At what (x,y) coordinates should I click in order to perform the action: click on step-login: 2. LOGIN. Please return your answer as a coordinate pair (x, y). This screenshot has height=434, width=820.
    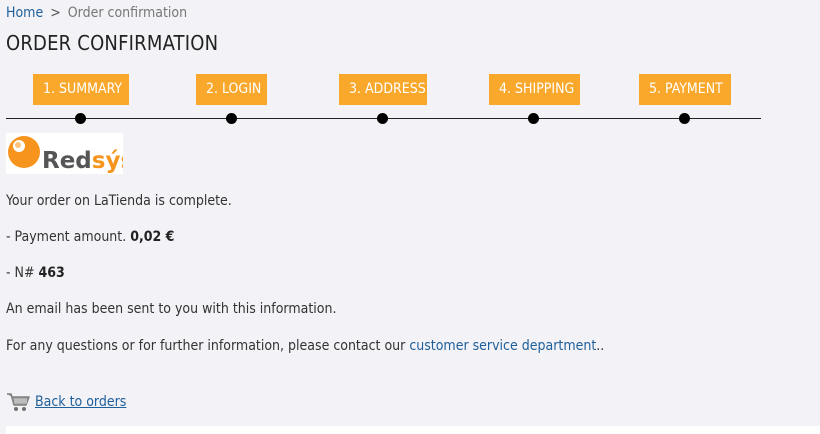
    Looking at the image, I should click on (231, 89).